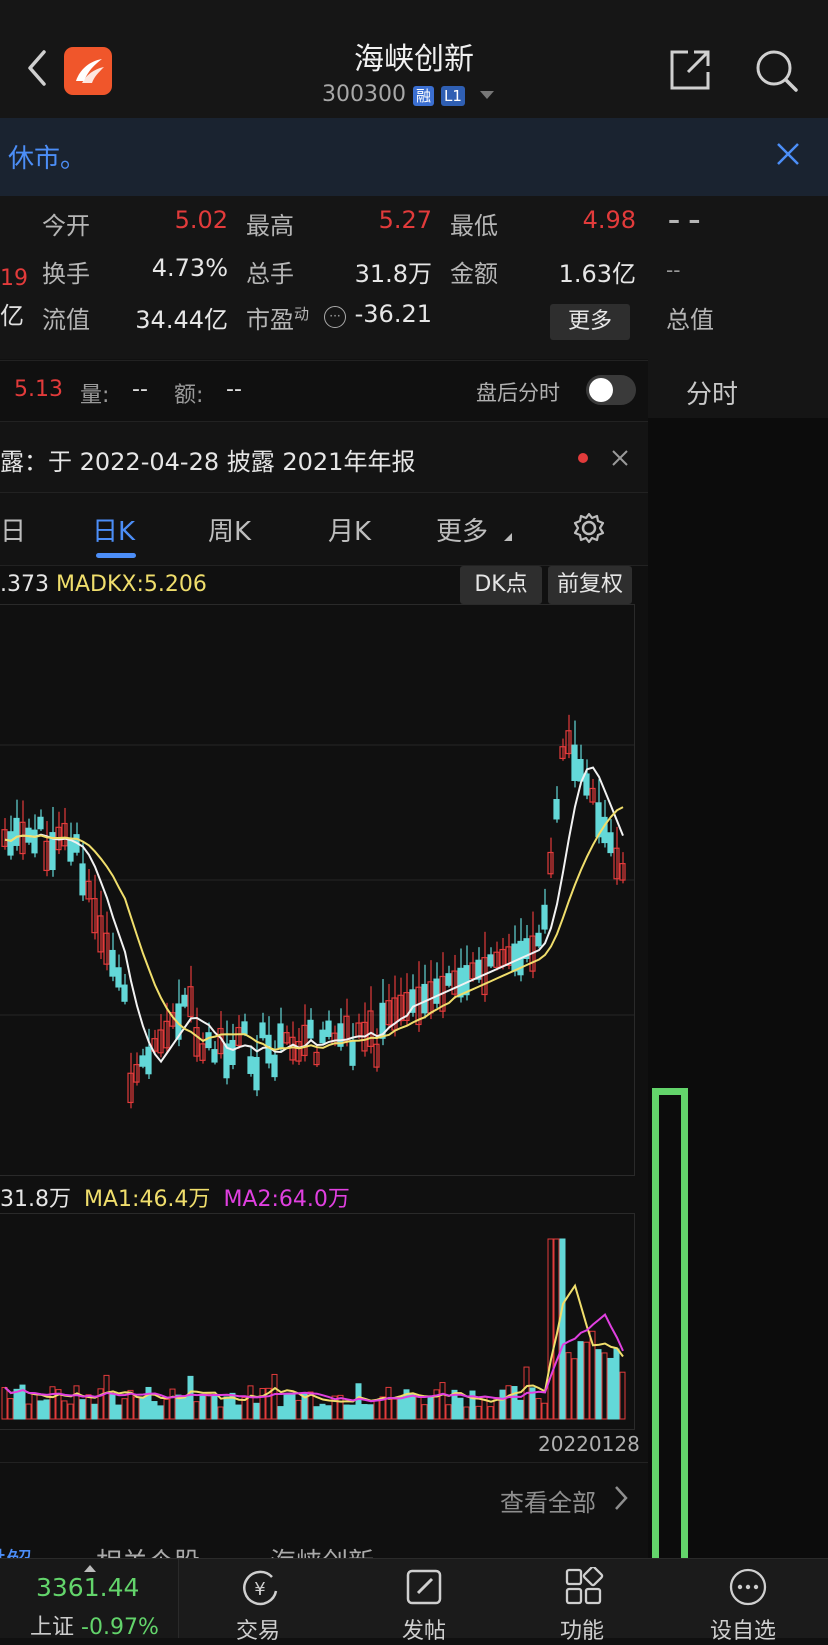  I want to click on period-tabs: 日 日K 周K 月K 更多, so click(324, 529).